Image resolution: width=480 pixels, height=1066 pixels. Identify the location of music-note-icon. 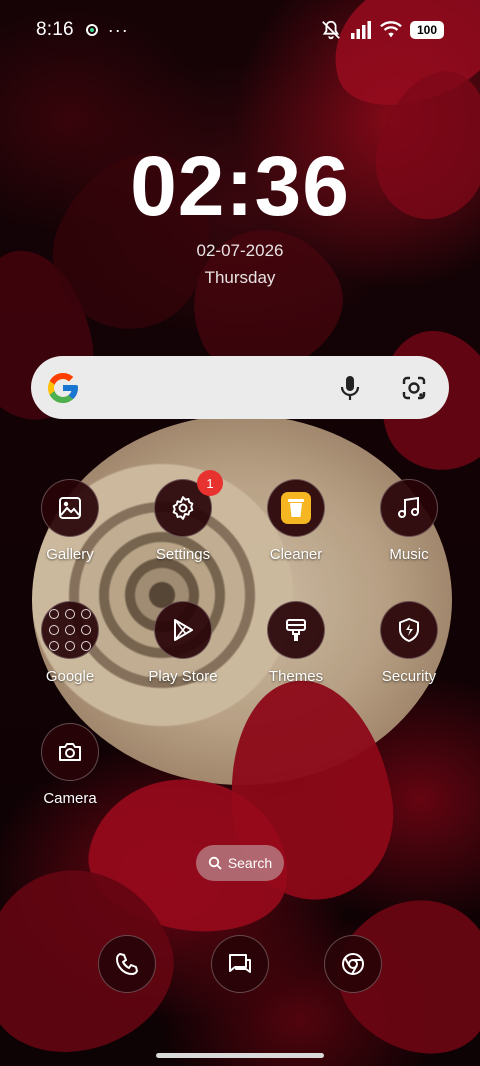
(409, 508).